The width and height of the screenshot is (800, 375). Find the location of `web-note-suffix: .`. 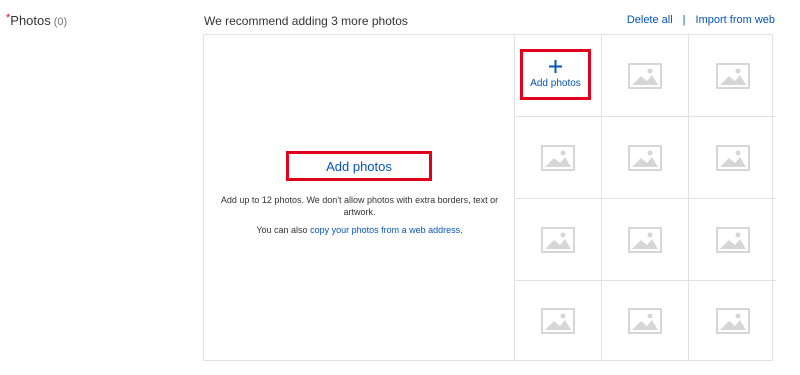

web-note-suffix: . is located at coordinates (461, 230).